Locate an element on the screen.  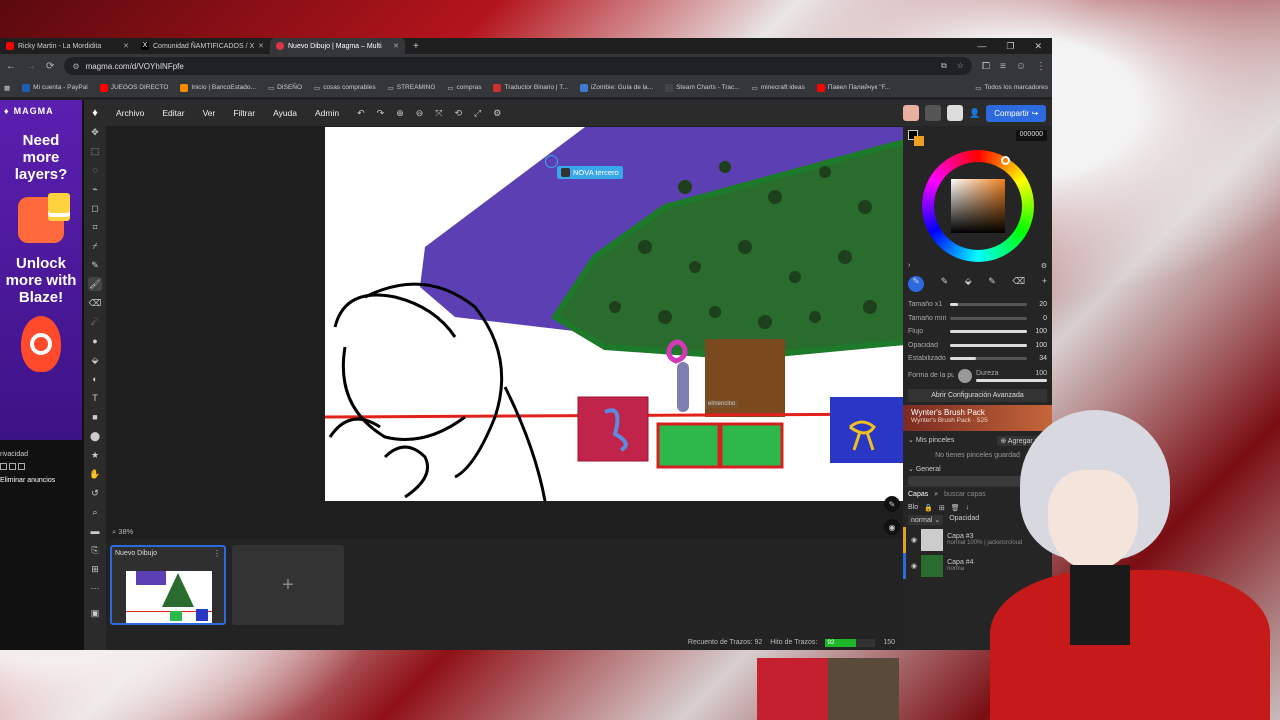
select-pen-icon: ⌁ is located at coordinates (95, 189).